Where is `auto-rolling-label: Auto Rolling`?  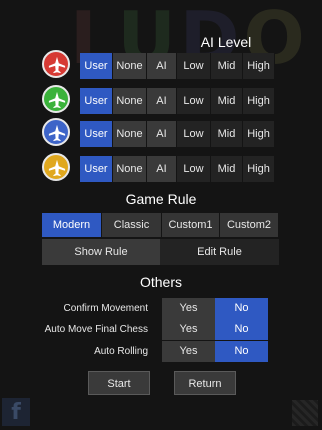 auto-rolling-label: Auto Rolling is located at coordinates (121, 351).